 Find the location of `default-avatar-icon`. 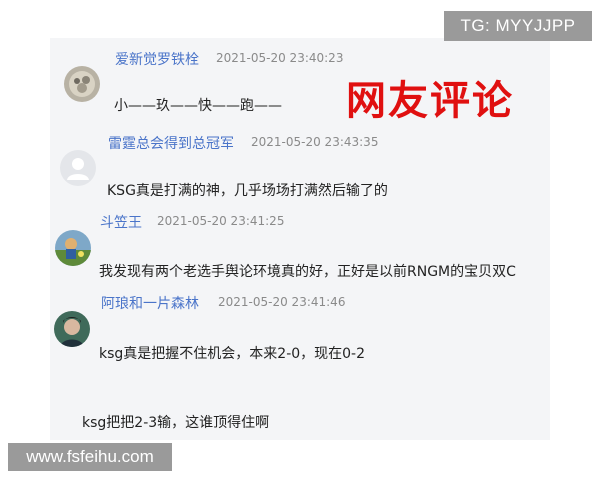

default-avatar-icon is located at coordinates (78, 168).